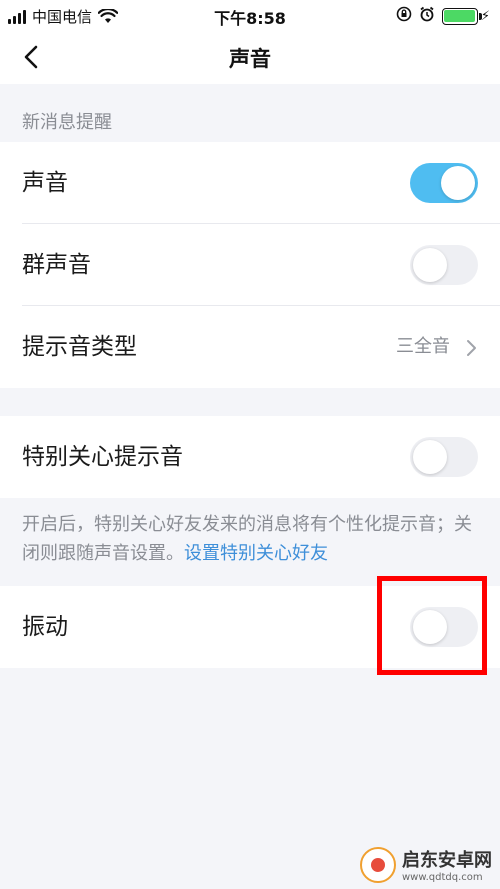 The width and height of the screenshot is (500, 889). I want to click on group-special-care: 特别关心提示音, so click(250, 457).